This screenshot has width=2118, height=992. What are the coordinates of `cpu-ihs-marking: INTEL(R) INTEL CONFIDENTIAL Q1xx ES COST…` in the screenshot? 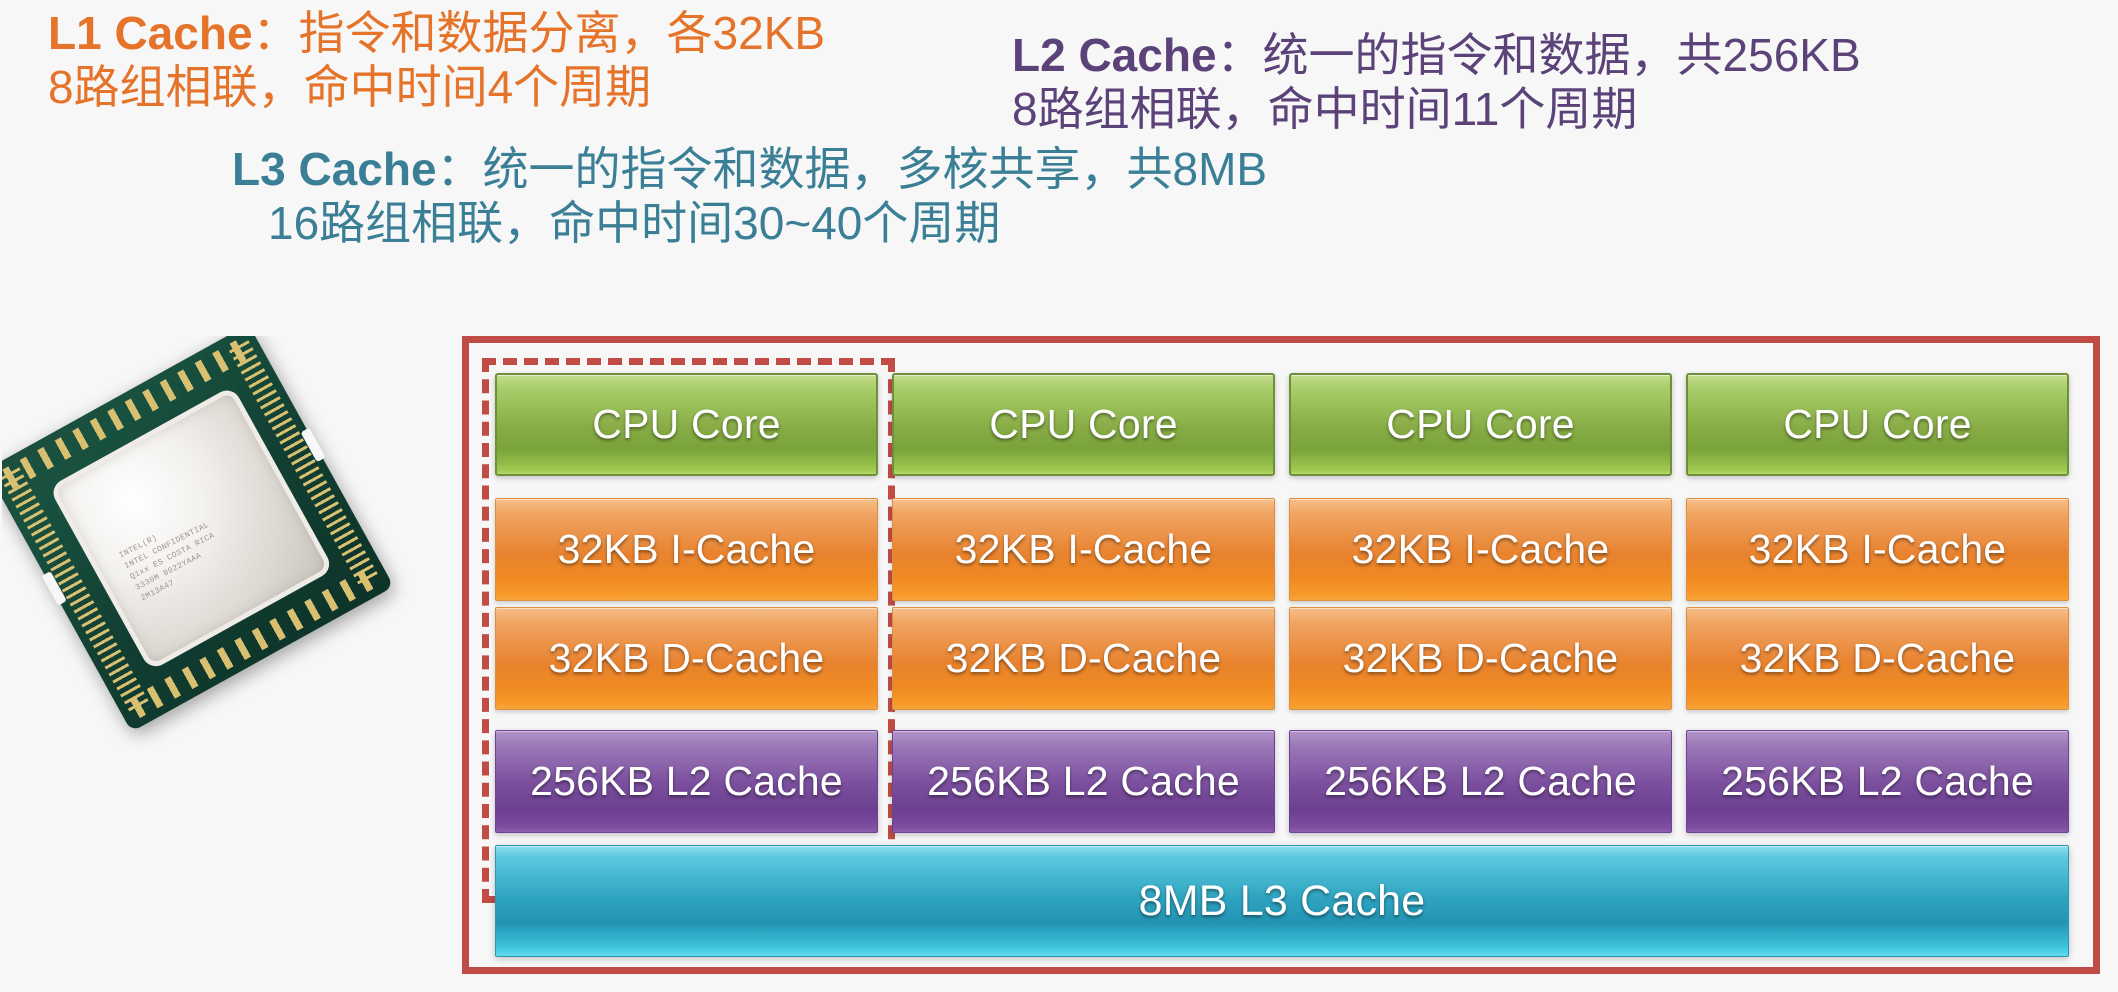 It's located at (167, 562).